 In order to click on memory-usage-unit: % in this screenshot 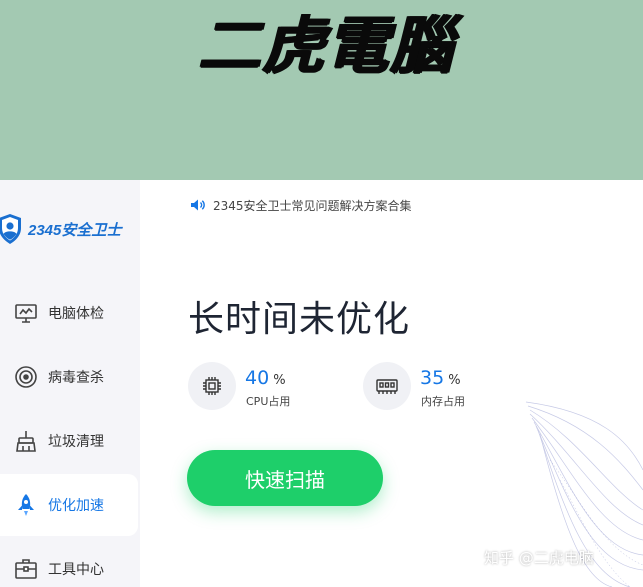, I will do `click(454, 380)`.